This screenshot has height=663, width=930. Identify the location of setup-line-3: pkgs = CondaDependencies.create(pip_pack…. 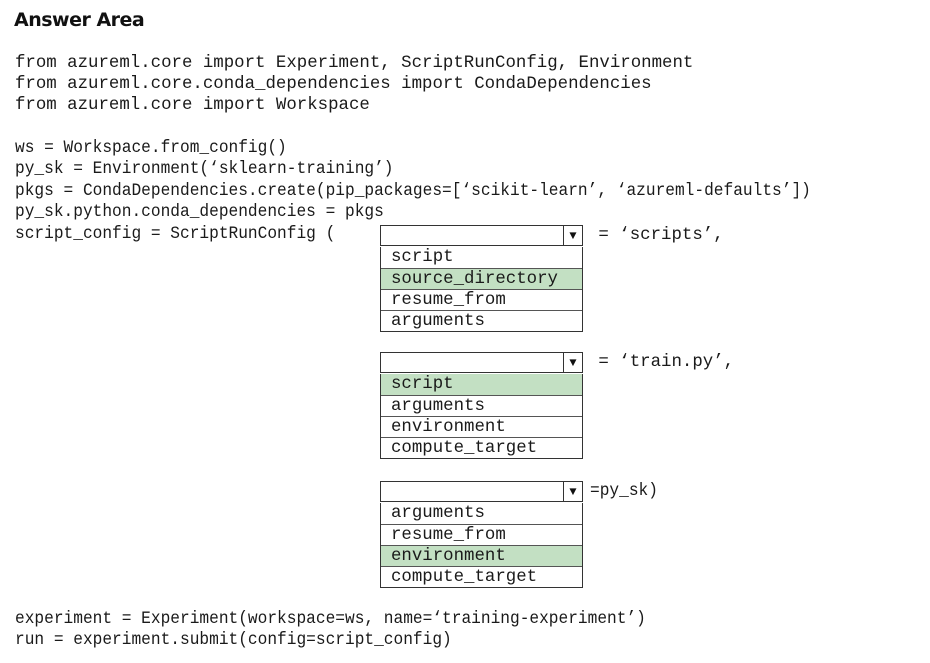
(413, 191).